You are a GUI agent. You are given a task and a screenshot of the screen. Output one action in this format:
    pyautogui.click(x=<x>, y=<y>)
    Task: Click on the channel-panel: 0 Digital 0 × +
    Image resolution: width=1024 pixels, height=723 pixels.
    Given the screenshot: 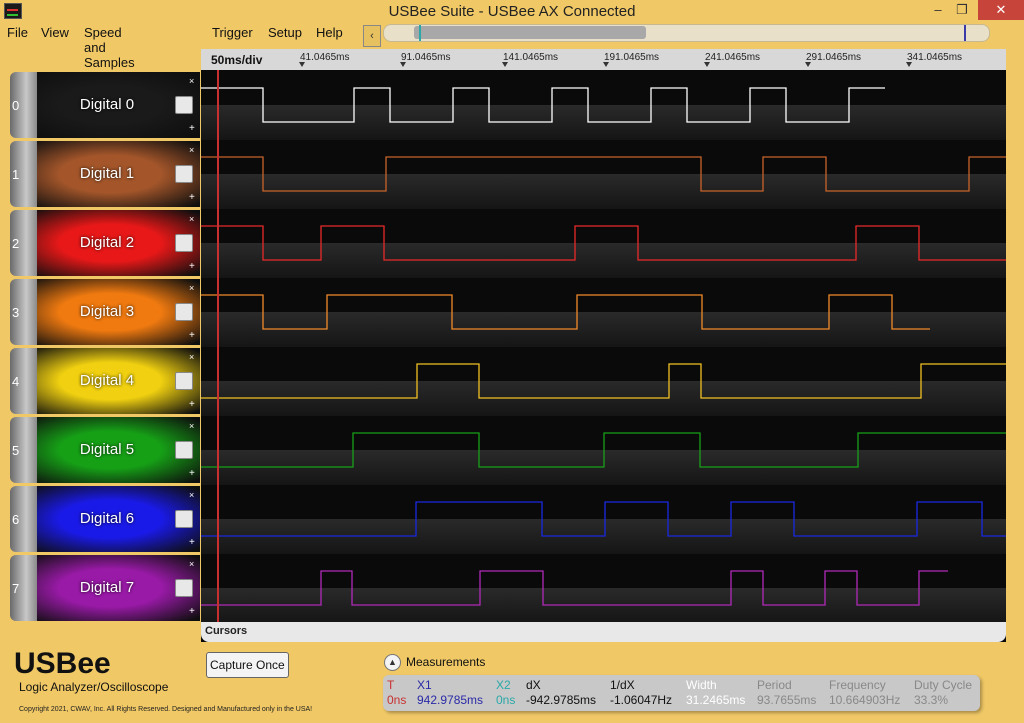 What is the action you would take?
    pyautogui.click(x=105, y=105)
    